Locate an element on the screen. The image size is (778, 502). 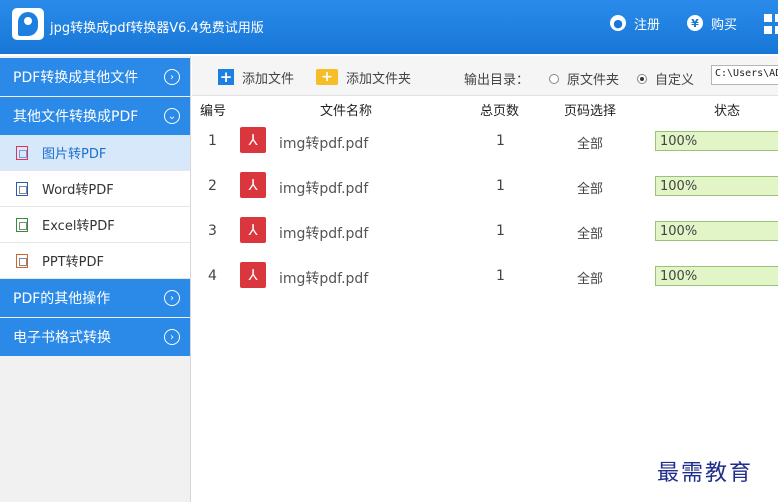
title-bar: jpg转换成pdf转换器V6.4免费试用版 ● 注册 ¥ 购买 is located at coordinates (389, 27).